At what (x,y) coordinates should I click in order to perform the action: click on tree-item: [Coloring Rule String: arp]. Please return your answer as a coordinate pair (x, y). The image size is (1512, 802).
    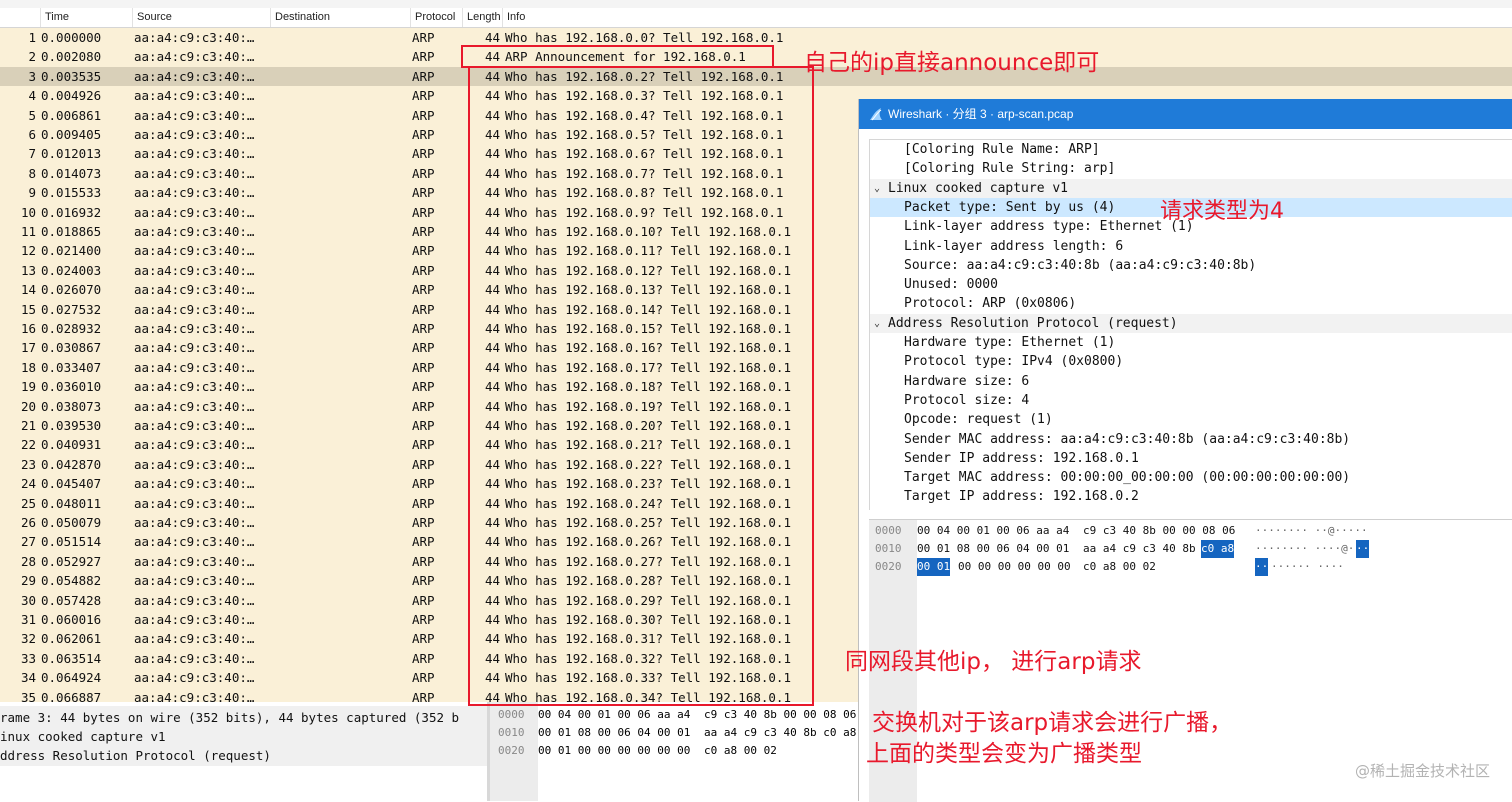
    Looking at the image, I should click on (1191, 168).